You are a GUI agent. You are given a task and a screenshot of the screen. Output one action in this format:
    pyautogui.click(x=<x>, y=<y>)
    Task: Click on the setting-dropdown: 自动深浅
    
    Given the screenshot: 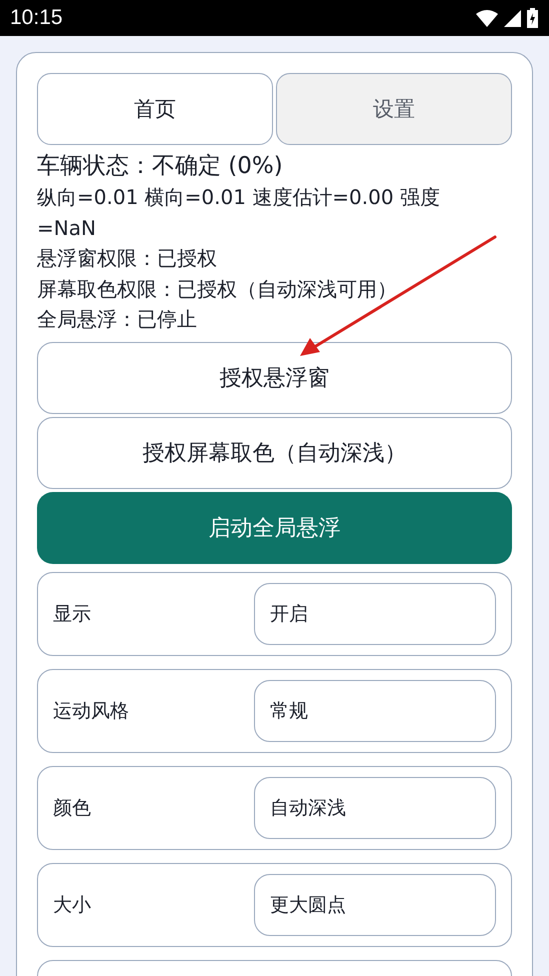 What is the action you would take?
    pyautogui.click(x=375, y=807)
    